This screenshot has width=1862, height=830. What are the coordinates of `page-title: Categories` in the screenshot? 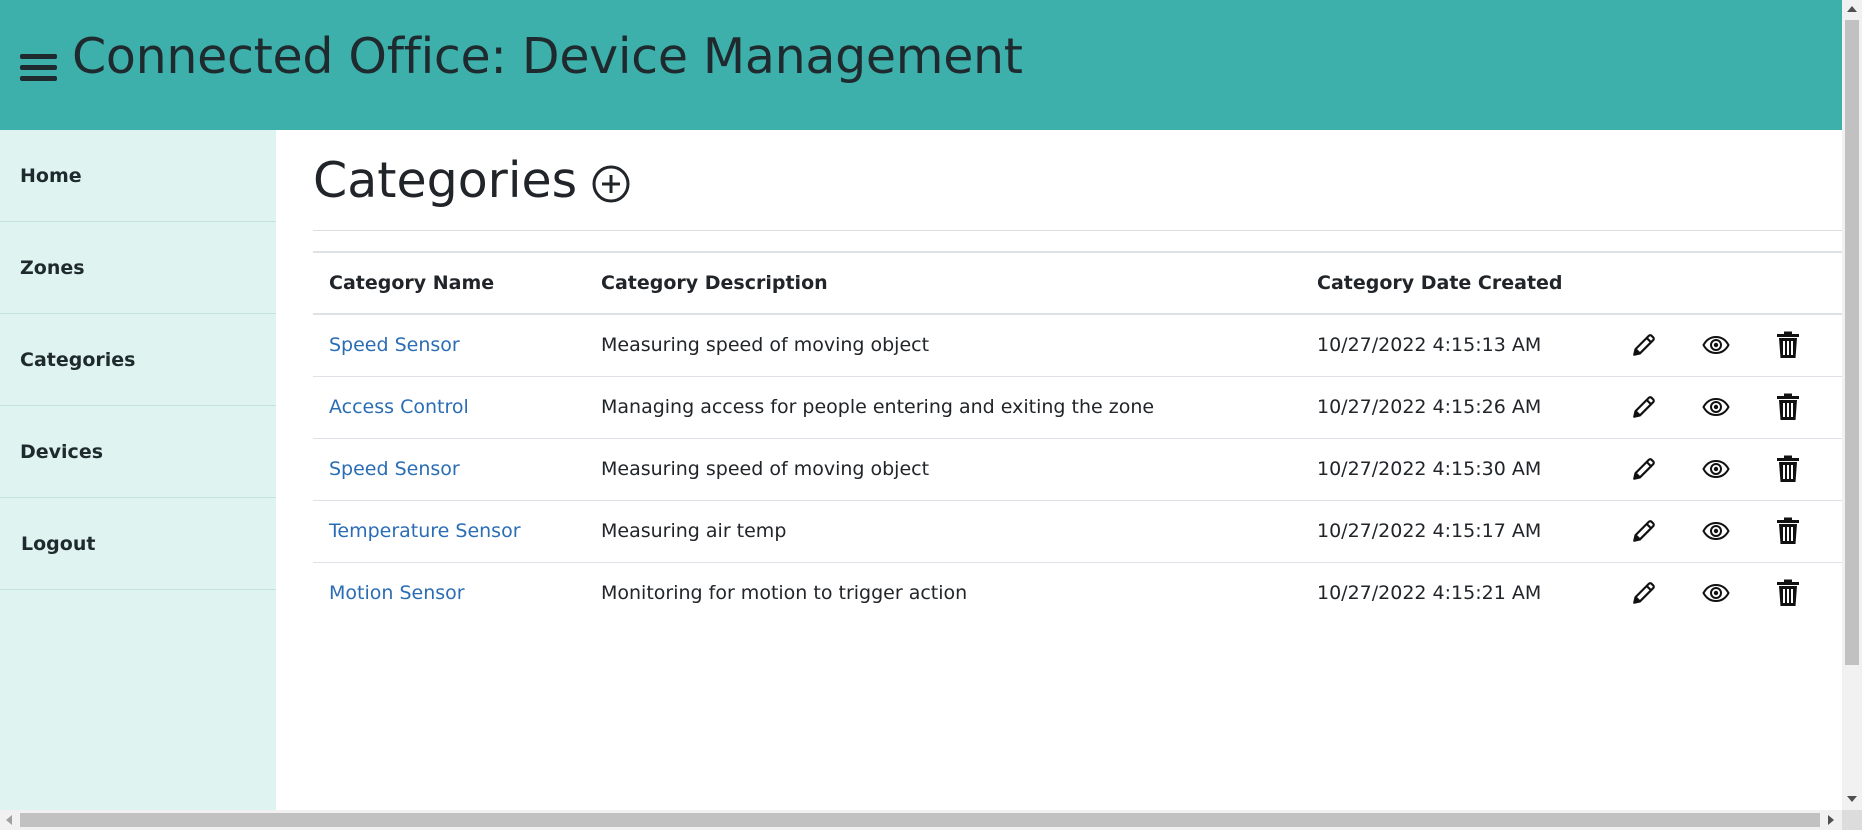 It's located at (445, 180).